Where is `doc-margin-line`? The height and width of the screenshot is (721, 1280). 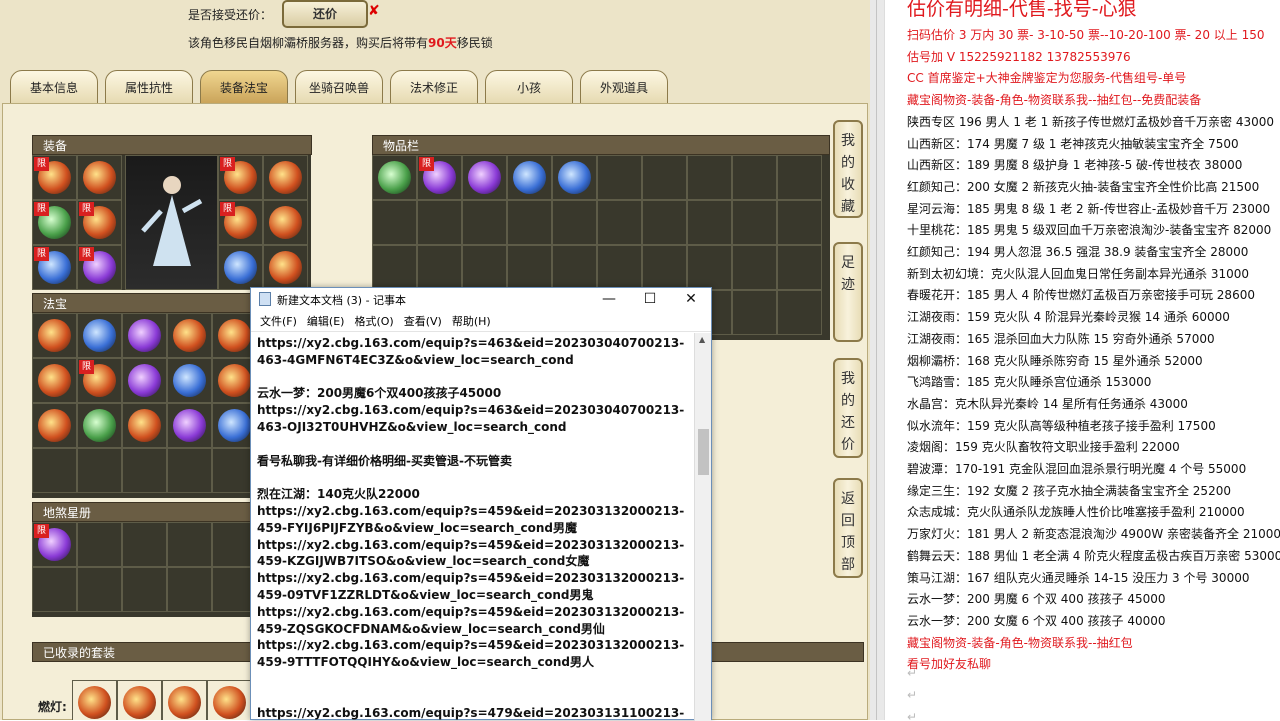 doc-margin-line is located at coordinates (876, 360).